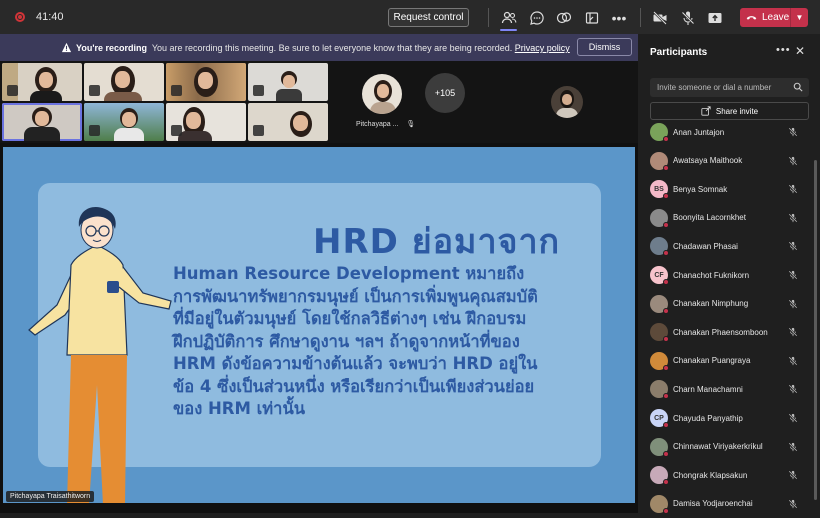 The image size is (820, 518). I want to click on participant-name: Boonyita Lacornkhet, so click(709, 218).